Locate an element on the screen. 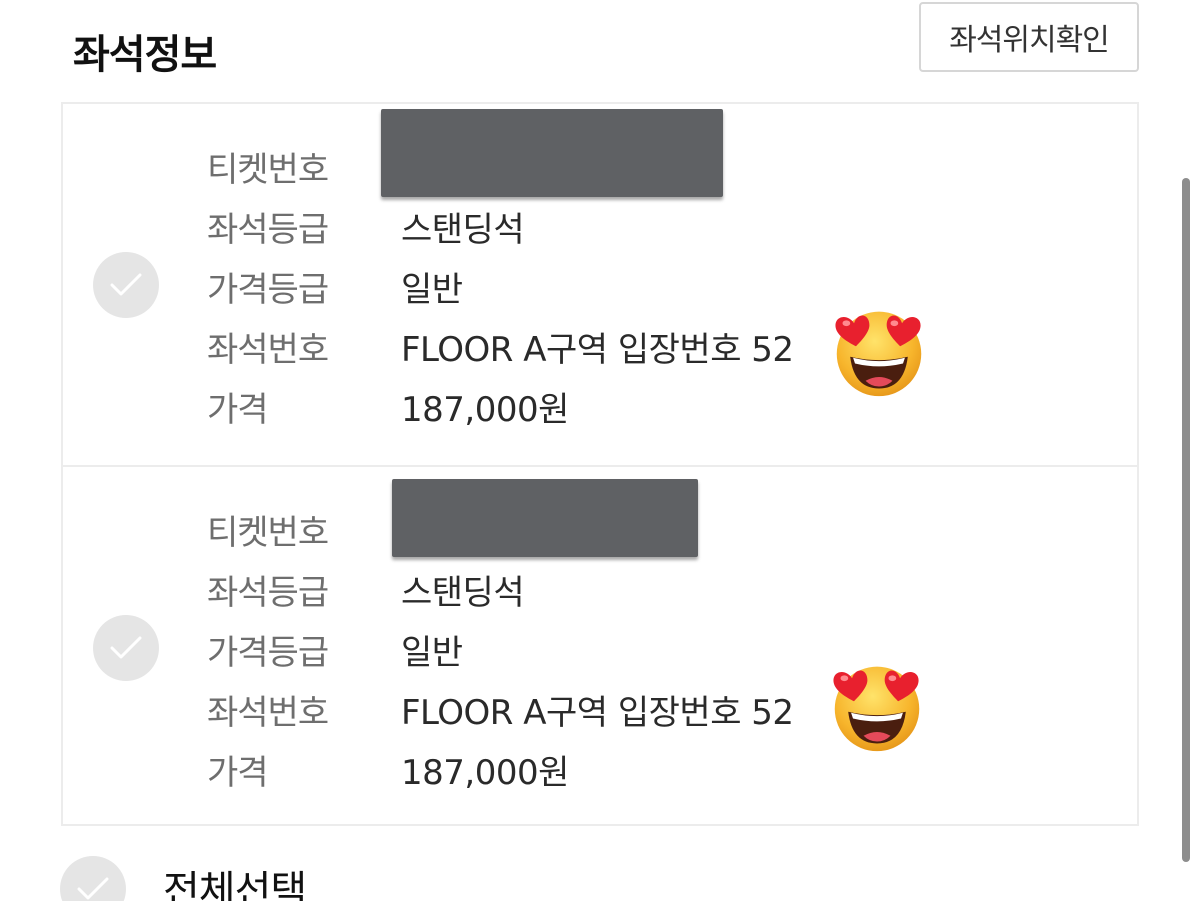  select-all-check-button is located at coordinates (93, 878).